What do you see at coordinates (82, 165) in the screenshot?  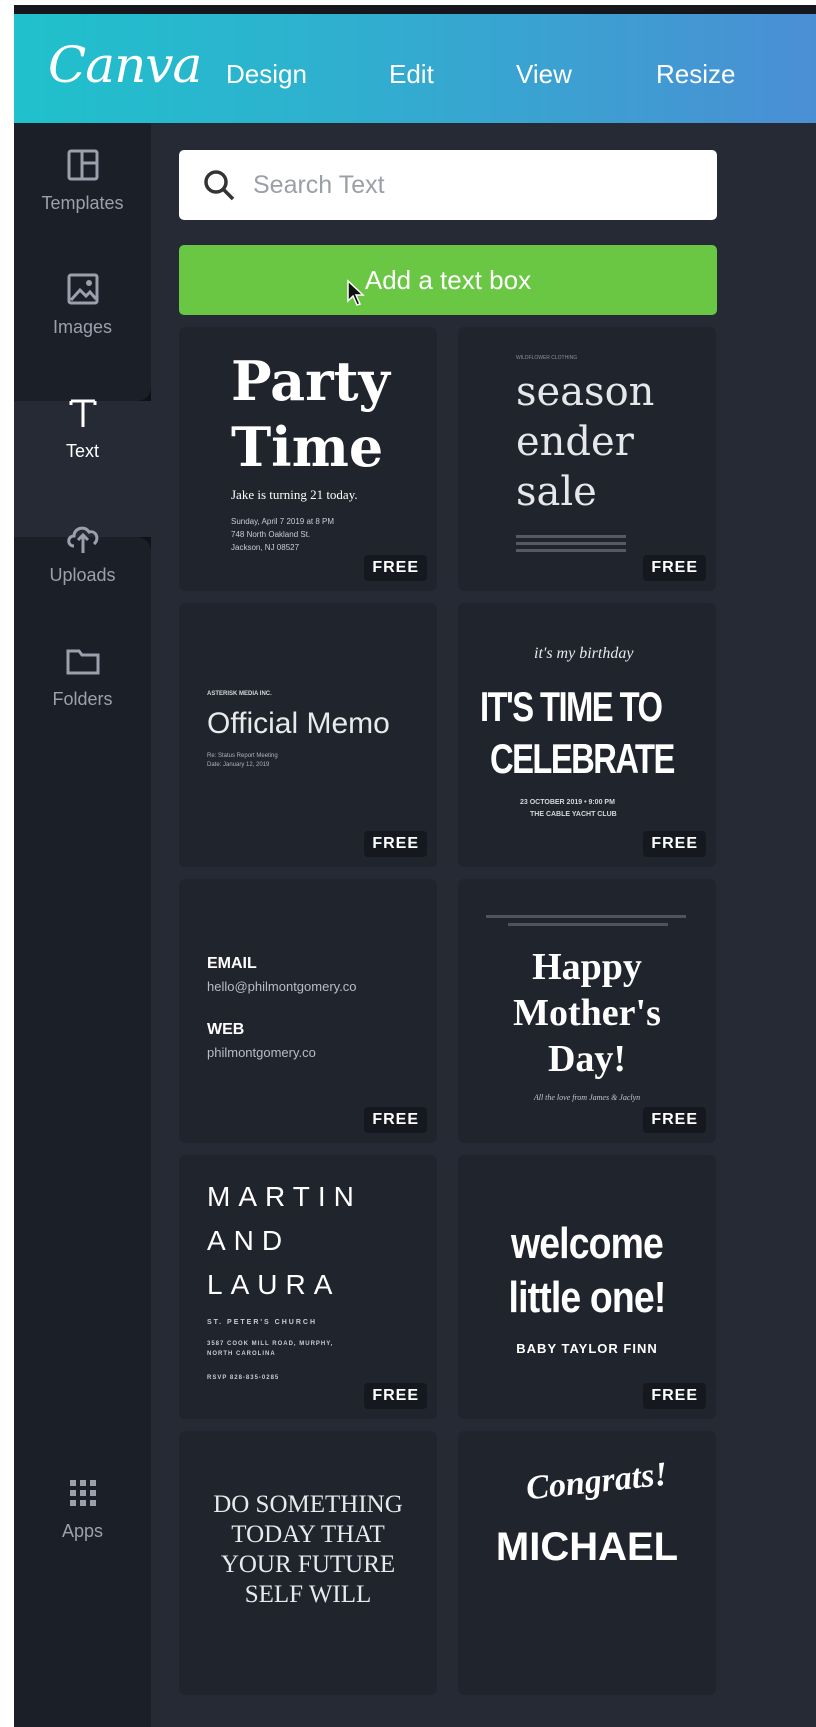 I see `templates-icon` at bounding box center [82, 165].